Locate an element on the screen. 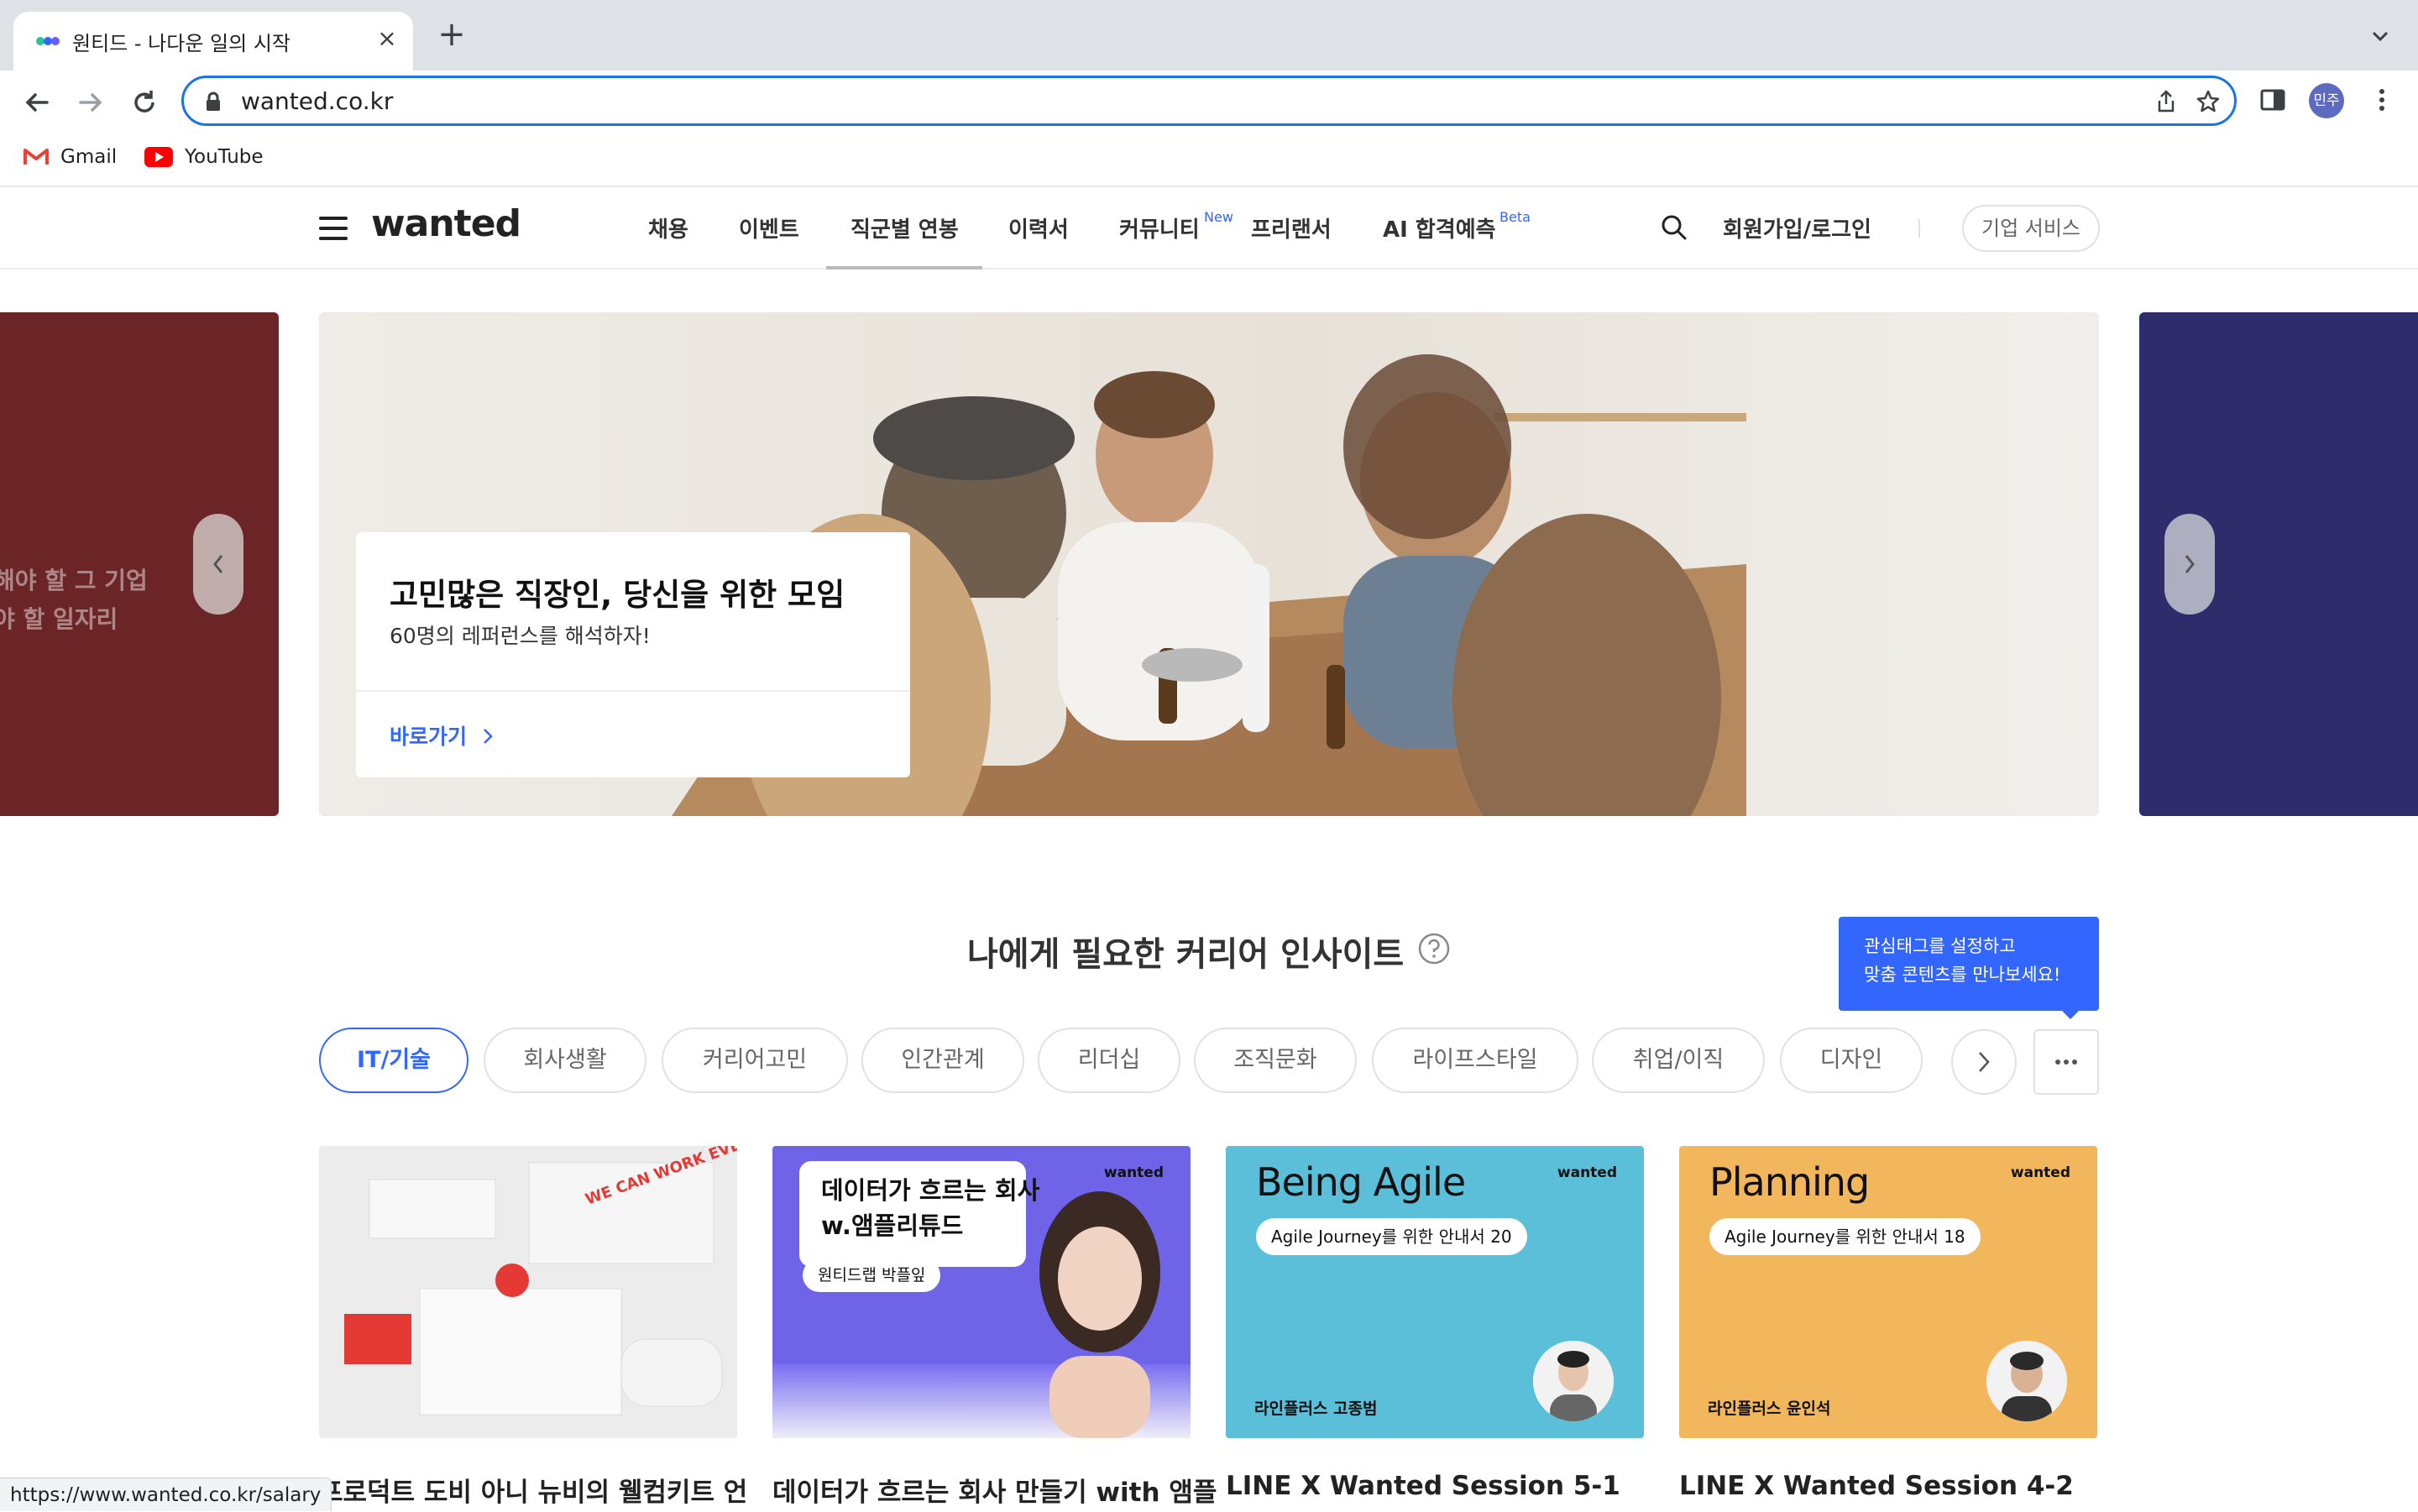 This screenshot has height=1512, width=2418. prev-slide-text: 해야 할 그 기업 is located at coordinates (74, 580).